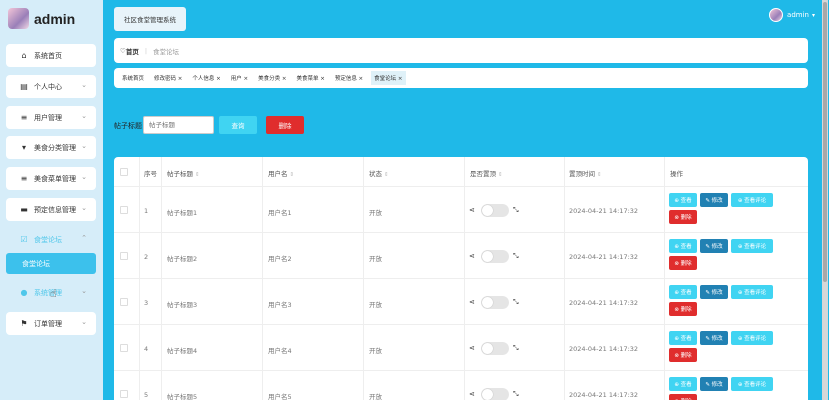 This screenshot has width=829, height=400. I want to click on cell-user: 用户名4, so click(280, 351).